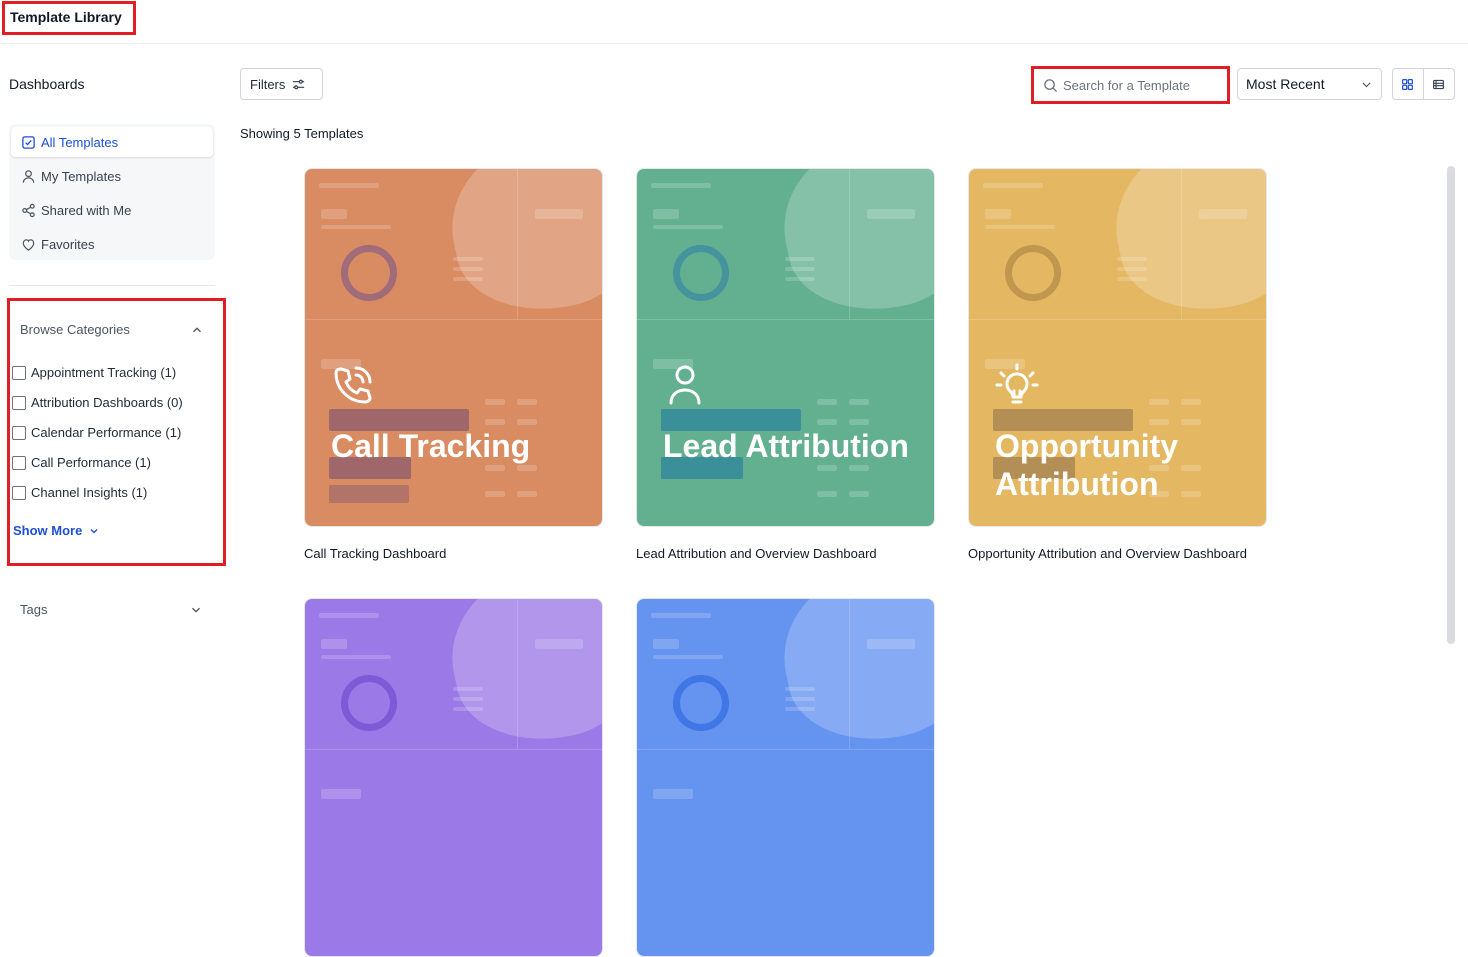  I want to click on show-more-label: Show More, so click(48, 530).